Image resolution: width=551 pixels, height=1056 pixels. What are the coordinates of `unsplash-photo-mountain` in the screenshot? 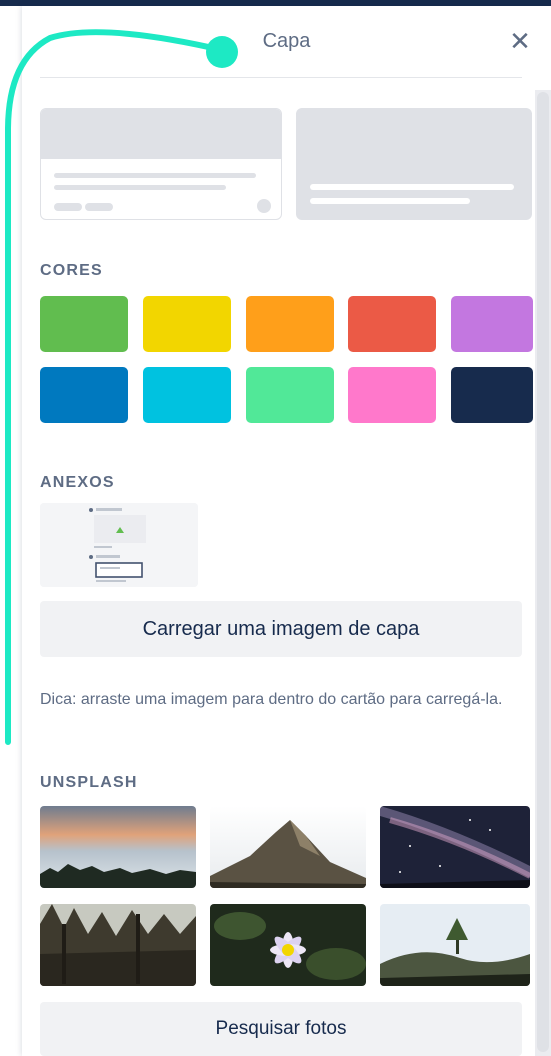 It's located at (288, 847).